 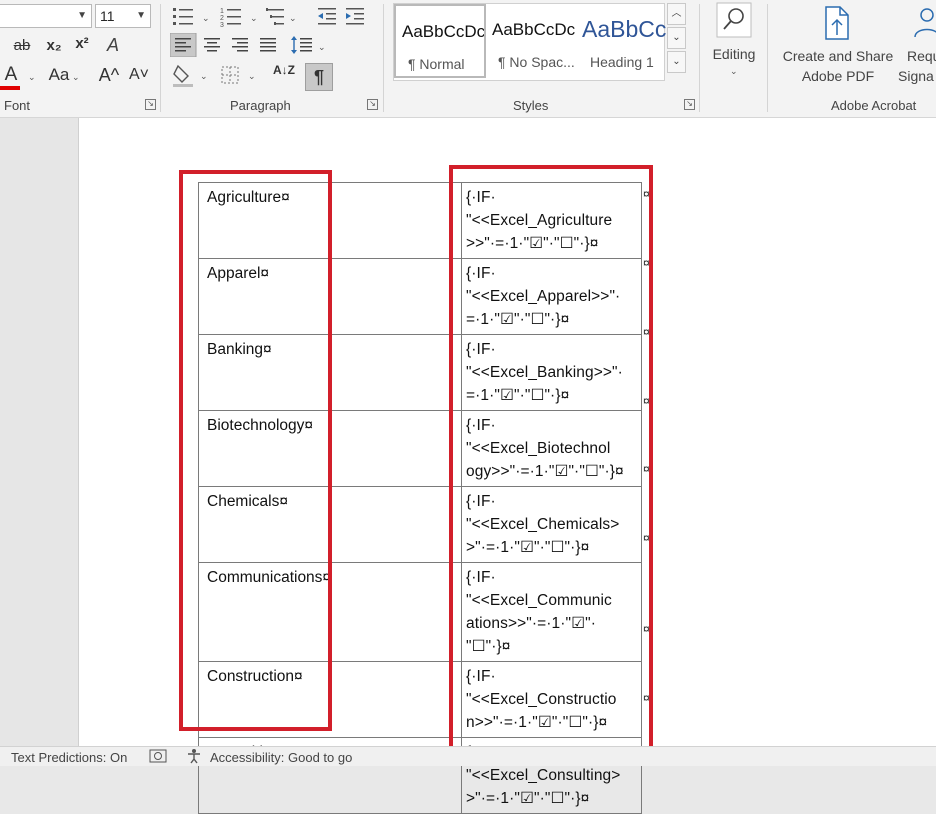 I want to click on paragraph-dialog-launcher-icon: ↘, so click(x=372, y=104).